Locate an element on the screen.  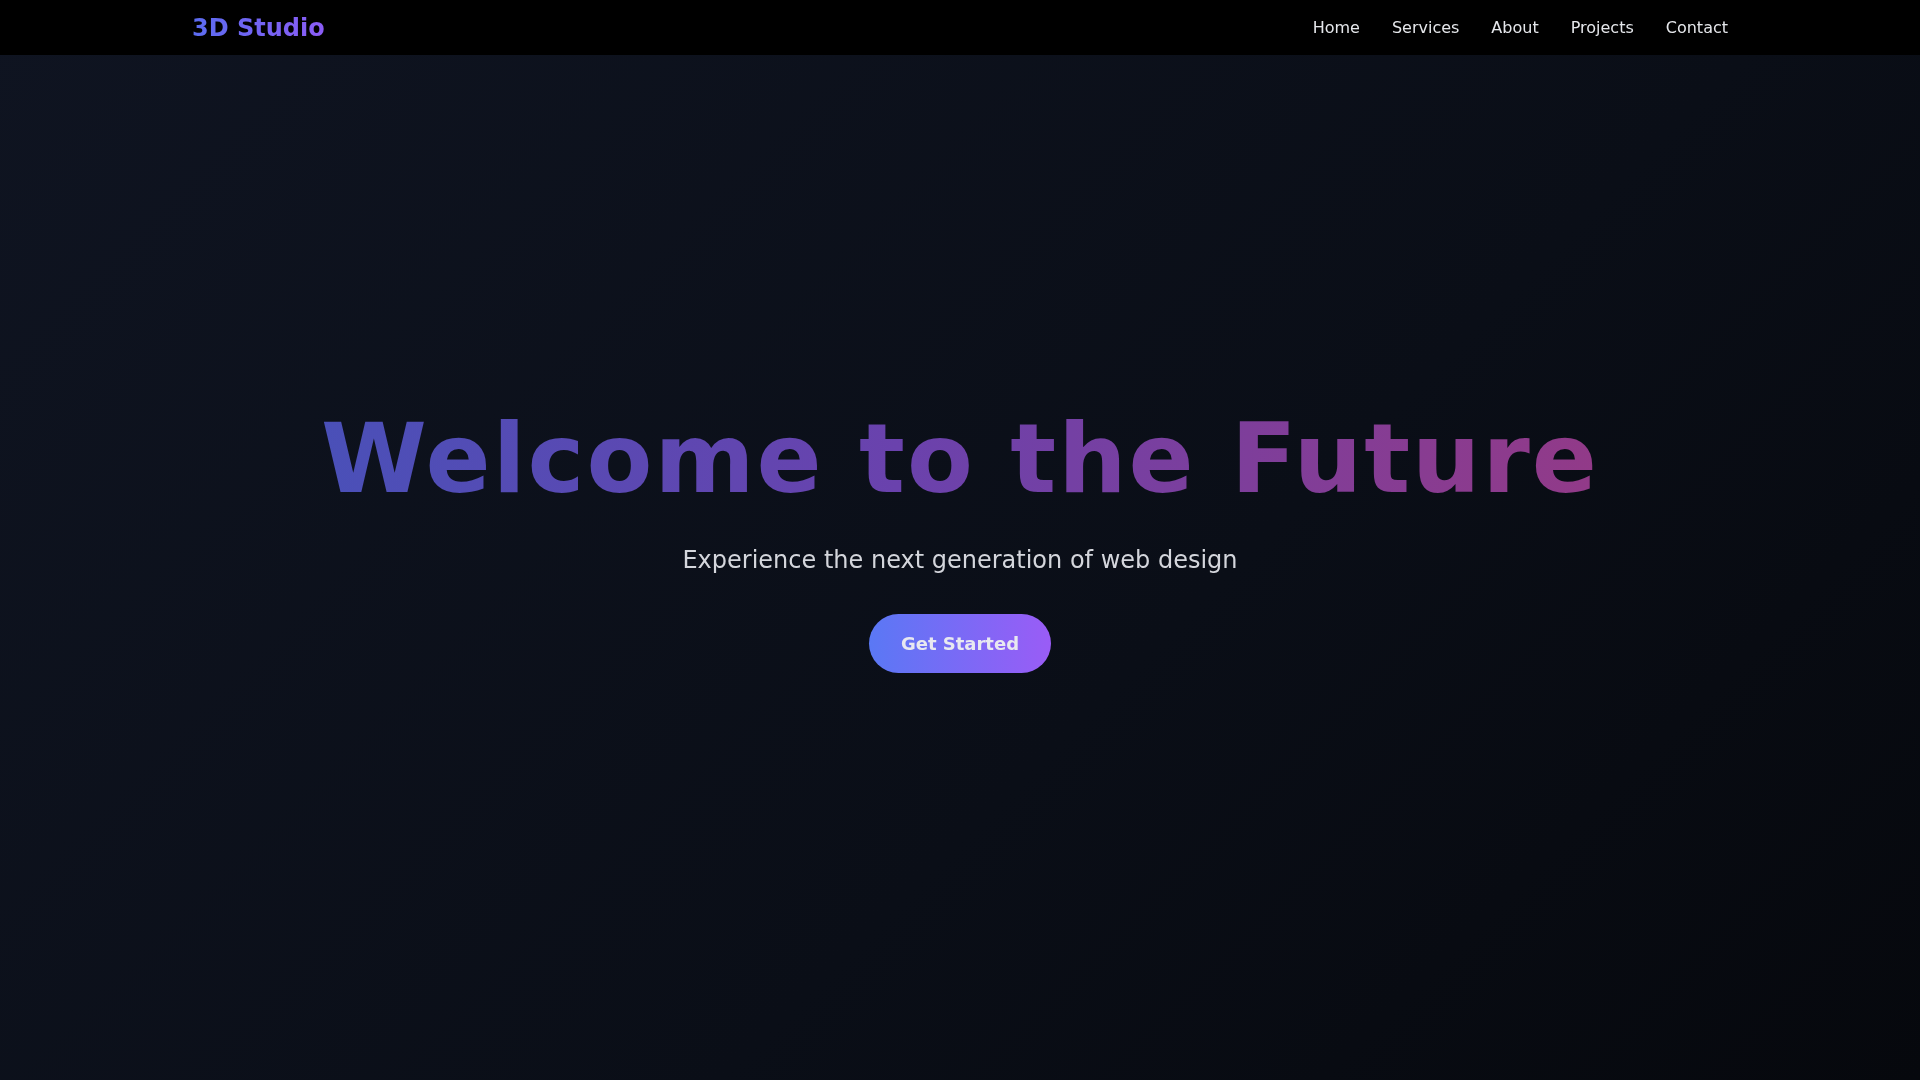
nav-link: Projects is located at coordinates (1602, 27).